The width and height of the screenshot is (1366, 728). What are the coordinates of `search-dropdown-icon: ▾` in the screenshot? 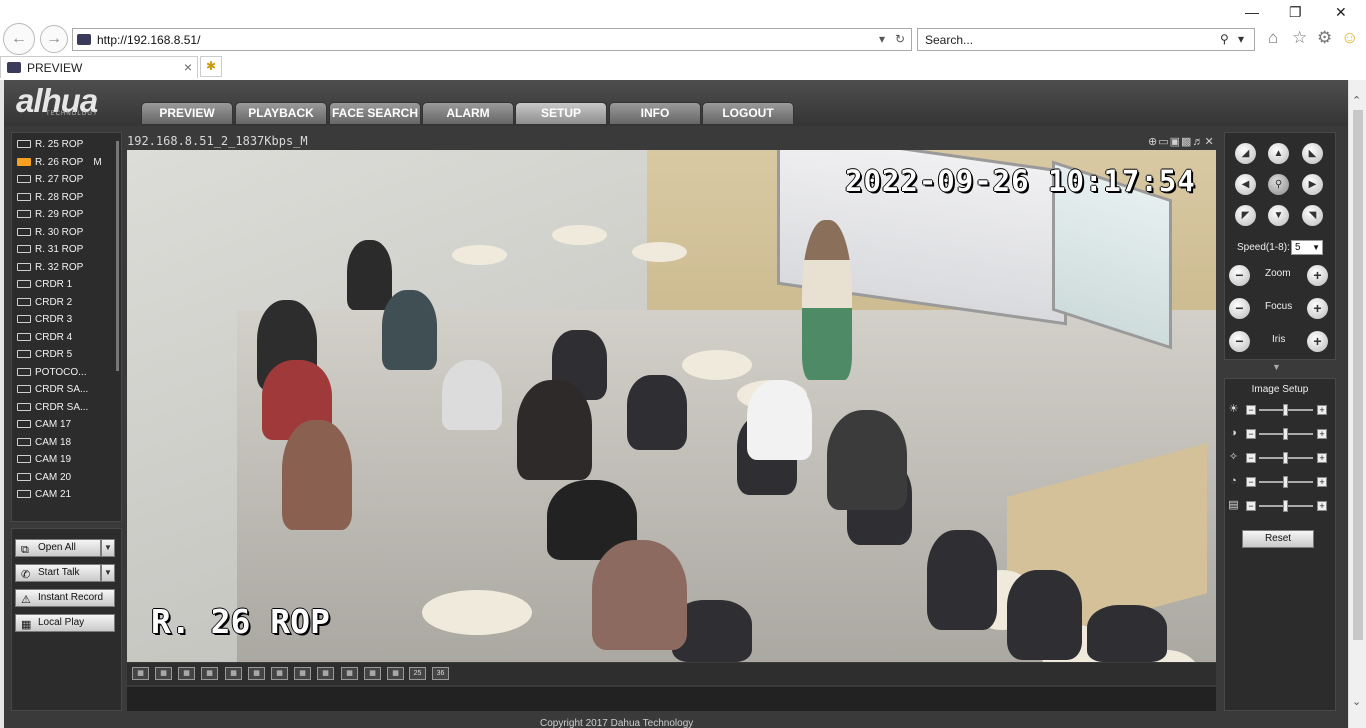 It's located at (1241, 39).